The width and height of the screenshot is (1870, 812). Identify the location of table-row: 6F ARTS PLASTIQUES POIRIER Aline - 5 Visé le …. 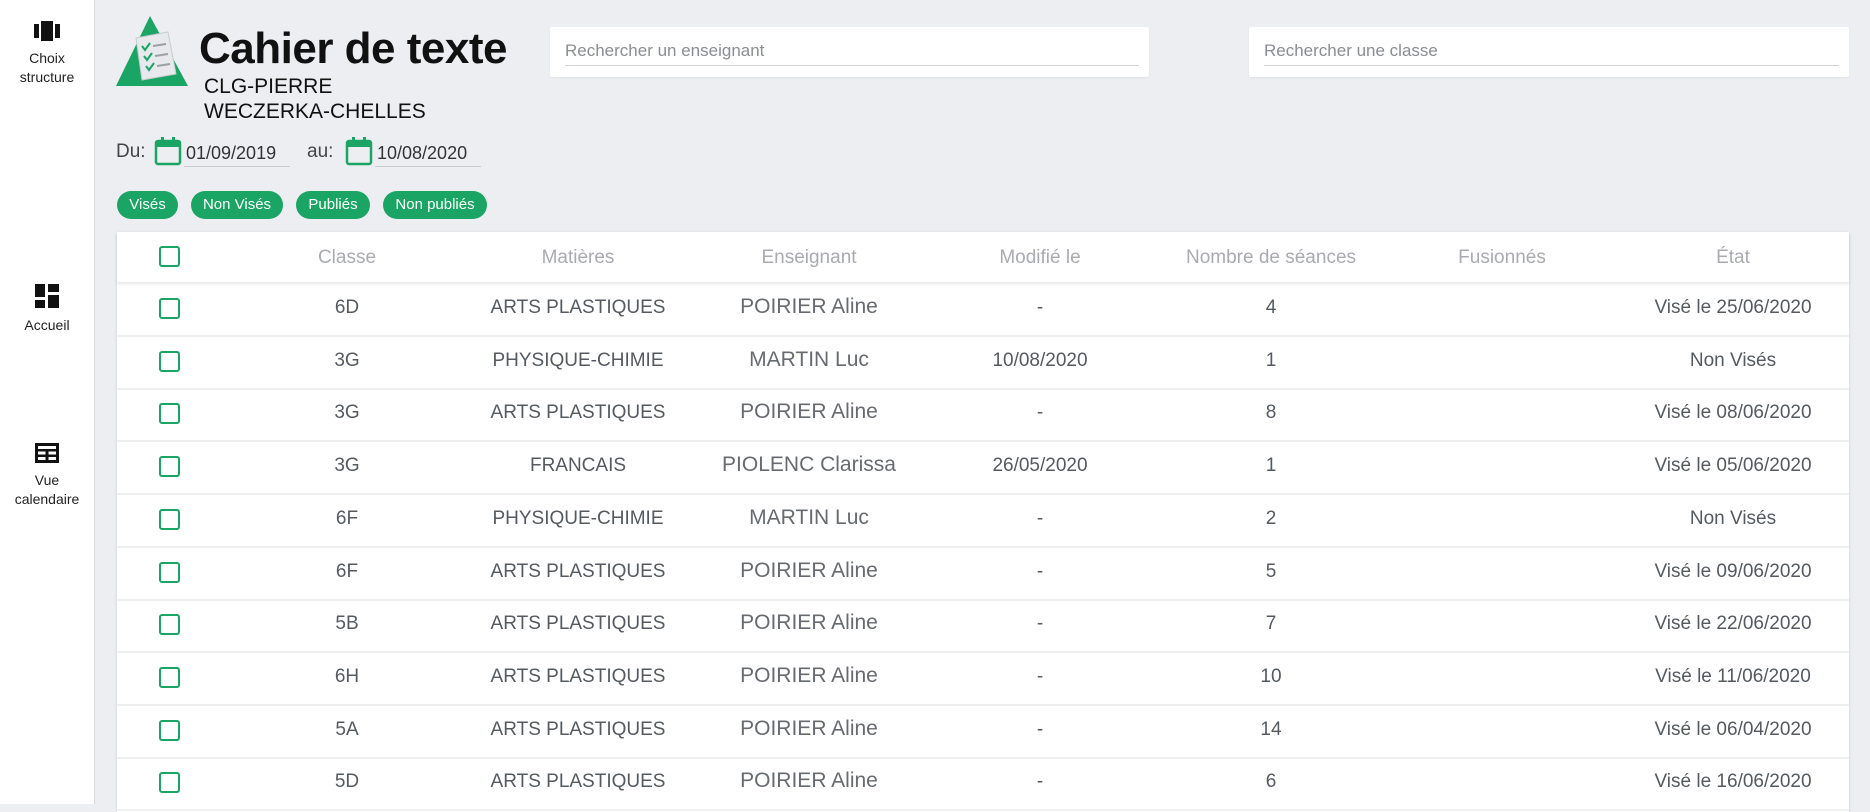
(983, 574).